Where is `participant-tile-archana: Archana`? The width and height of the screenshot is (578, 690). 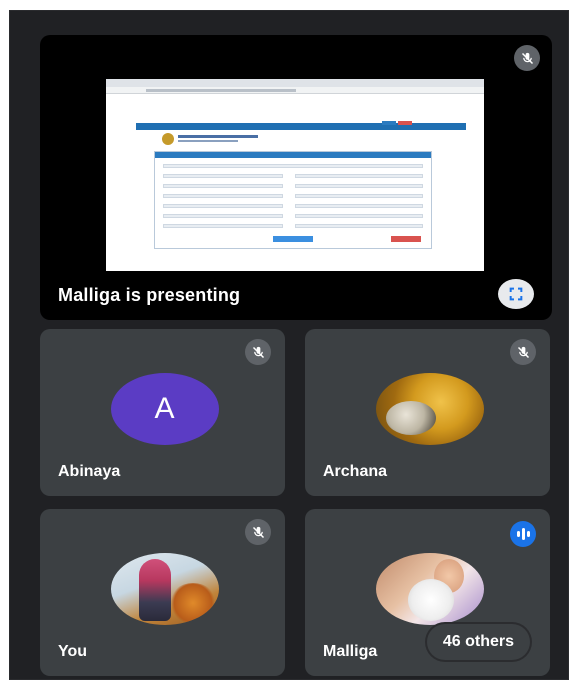 participant-tile-archana: Archana is located at coordinates (427, 412).